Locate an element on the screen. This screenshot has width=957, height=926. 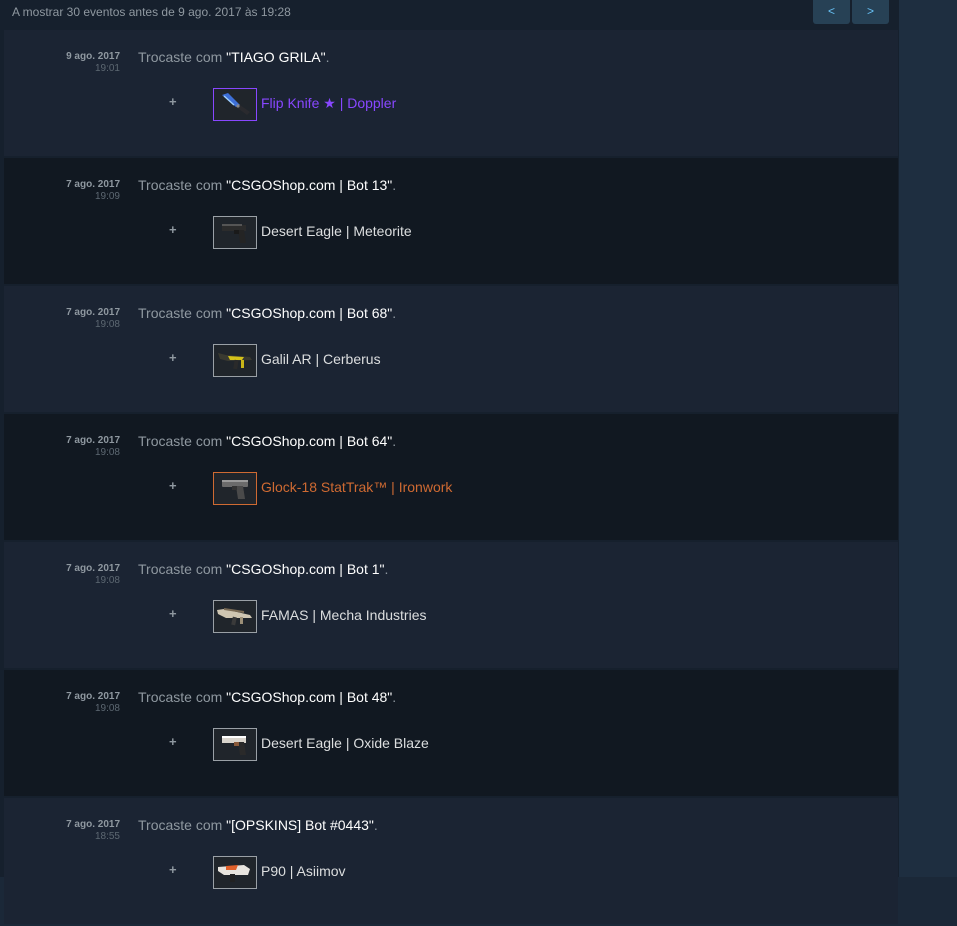
event-description: Trocaste com "TIAGO GRILA". is located at coordinates (233, 57).